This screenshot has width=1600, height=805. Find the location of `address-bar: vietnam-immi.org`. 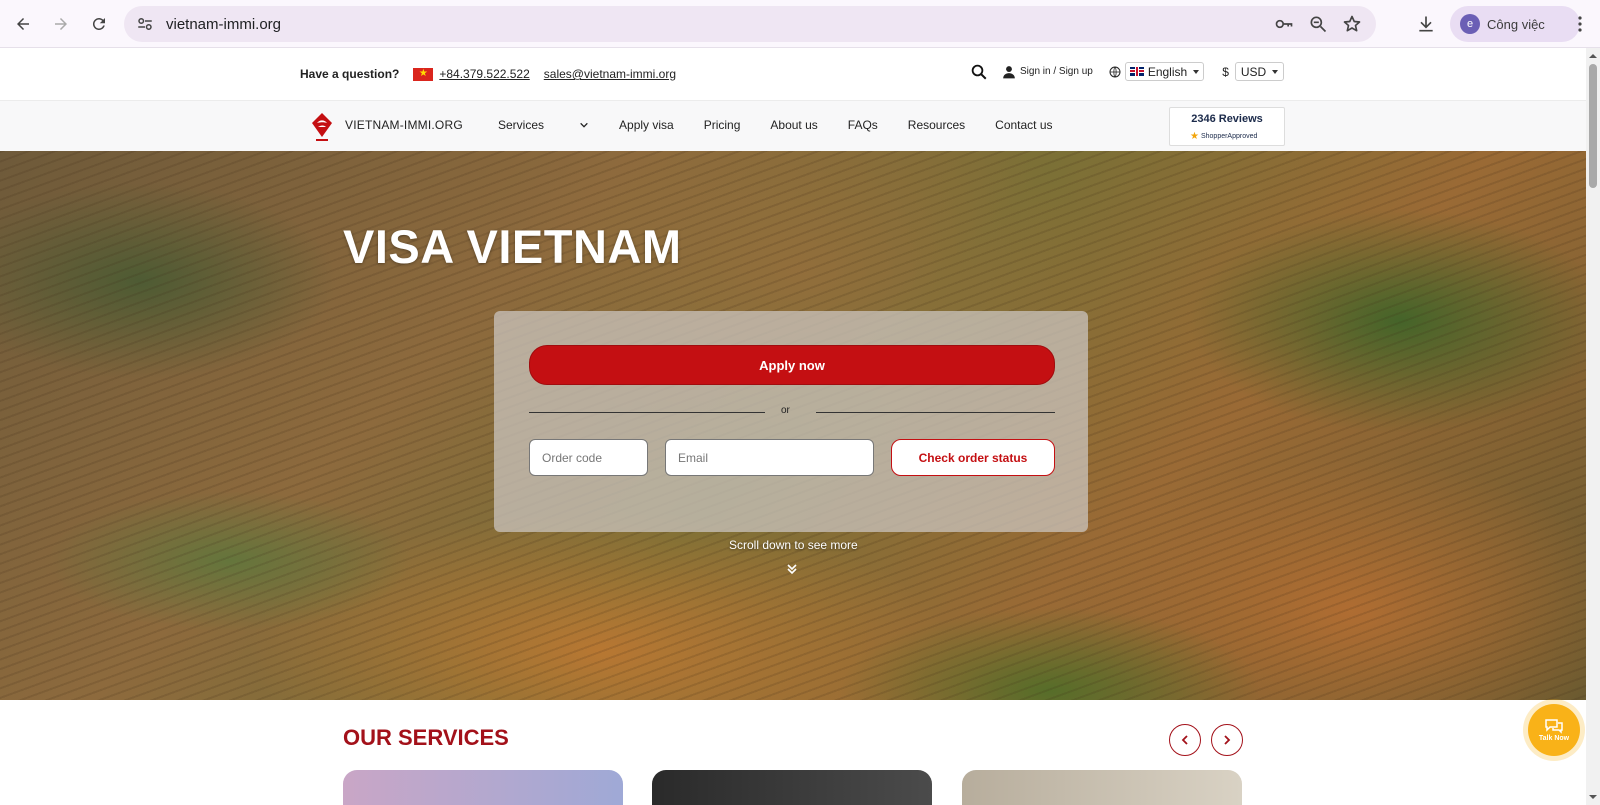

address-bar: vietnam-immi.org is located at coordinates (750, 24).